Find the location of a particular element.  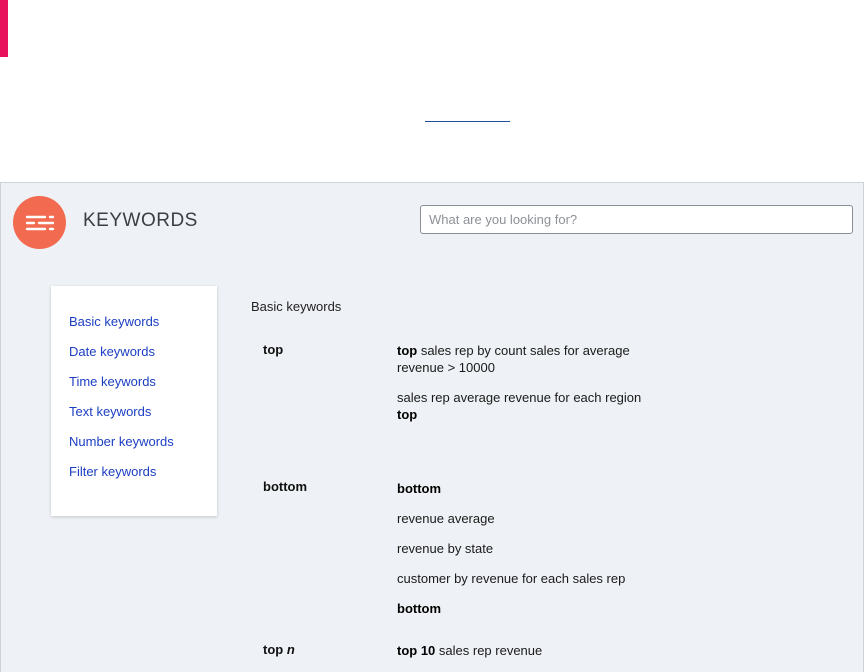

keyword-name: top n is located at coordinates (279, 649).